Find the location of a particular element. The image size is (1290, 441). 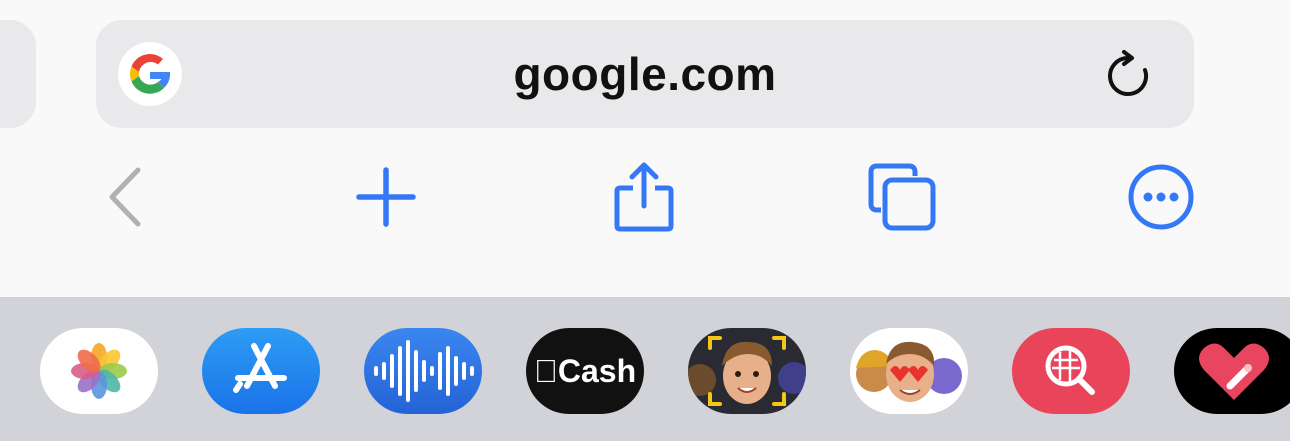

cash-label: Cash is located at coordinates (590, 371).